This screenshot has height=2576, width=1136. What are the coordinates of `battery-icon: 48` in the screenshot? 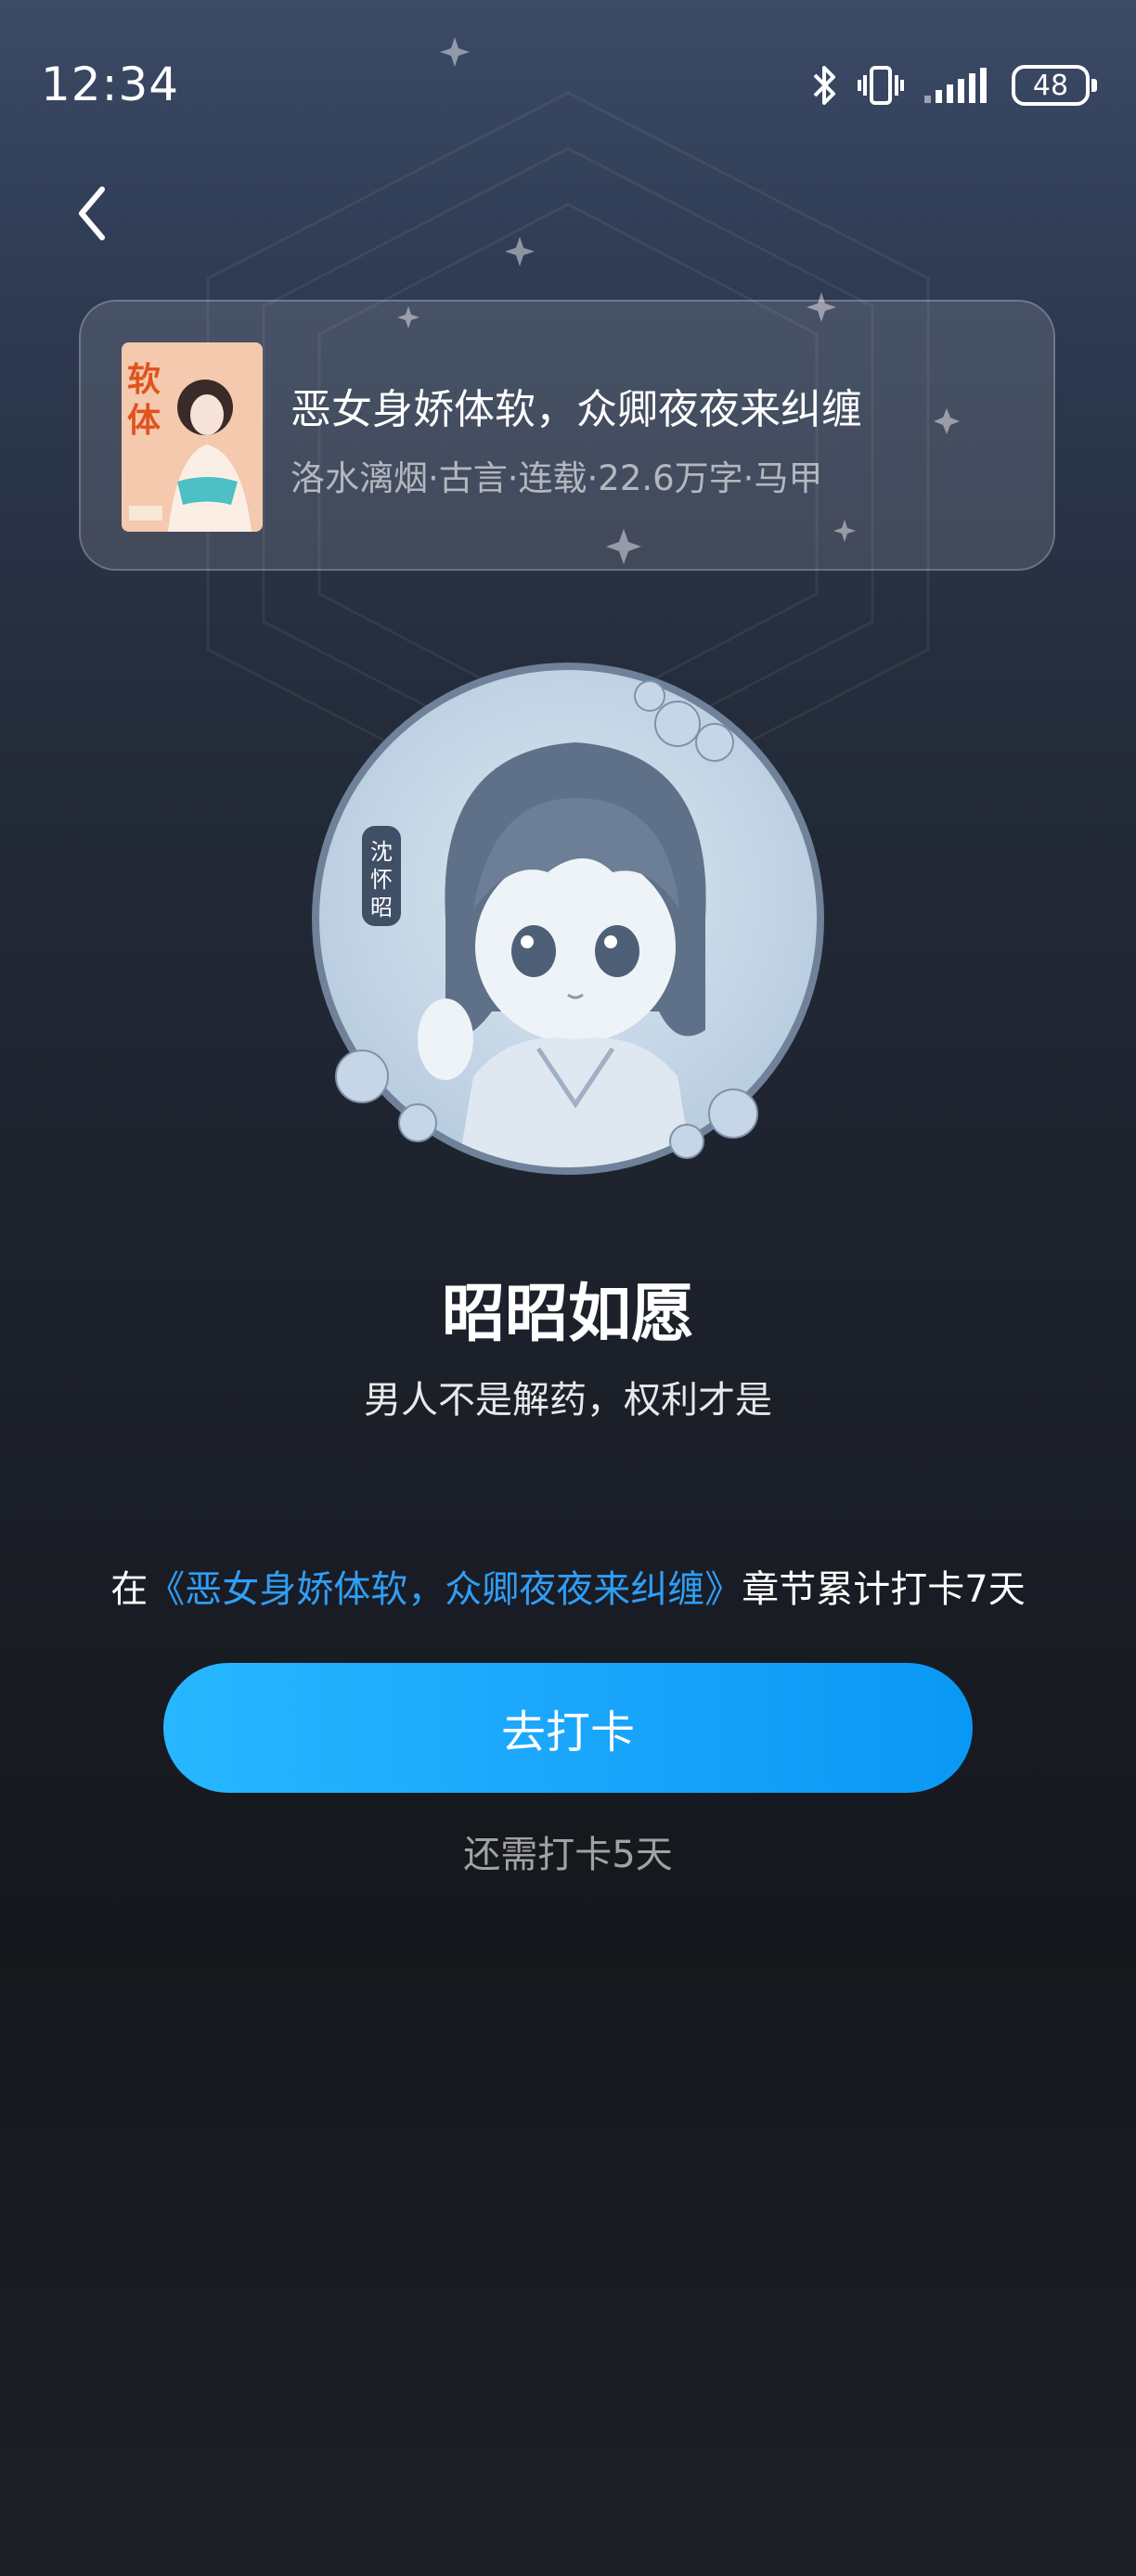 It's located at (1054, 86).